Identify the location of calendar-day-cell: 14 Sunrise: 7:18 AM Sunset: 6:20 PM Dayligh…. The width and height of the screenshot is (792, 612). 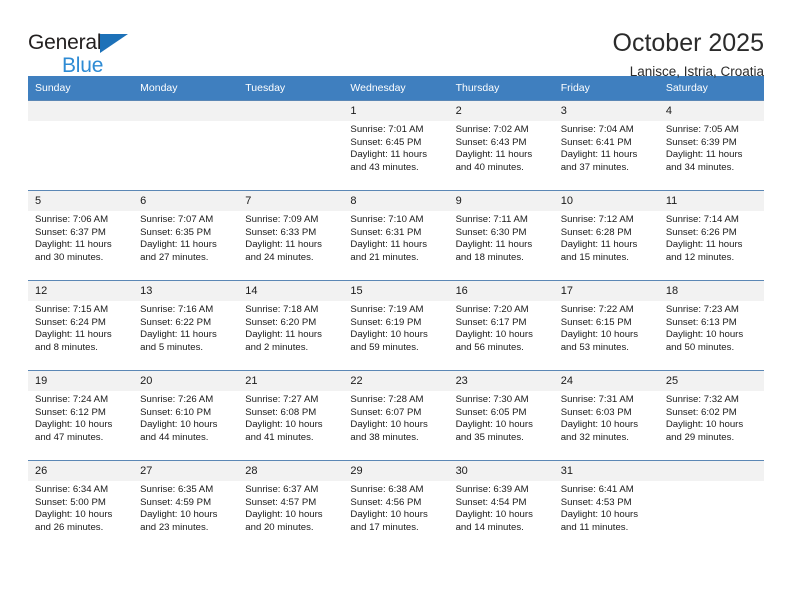
(291, 325).